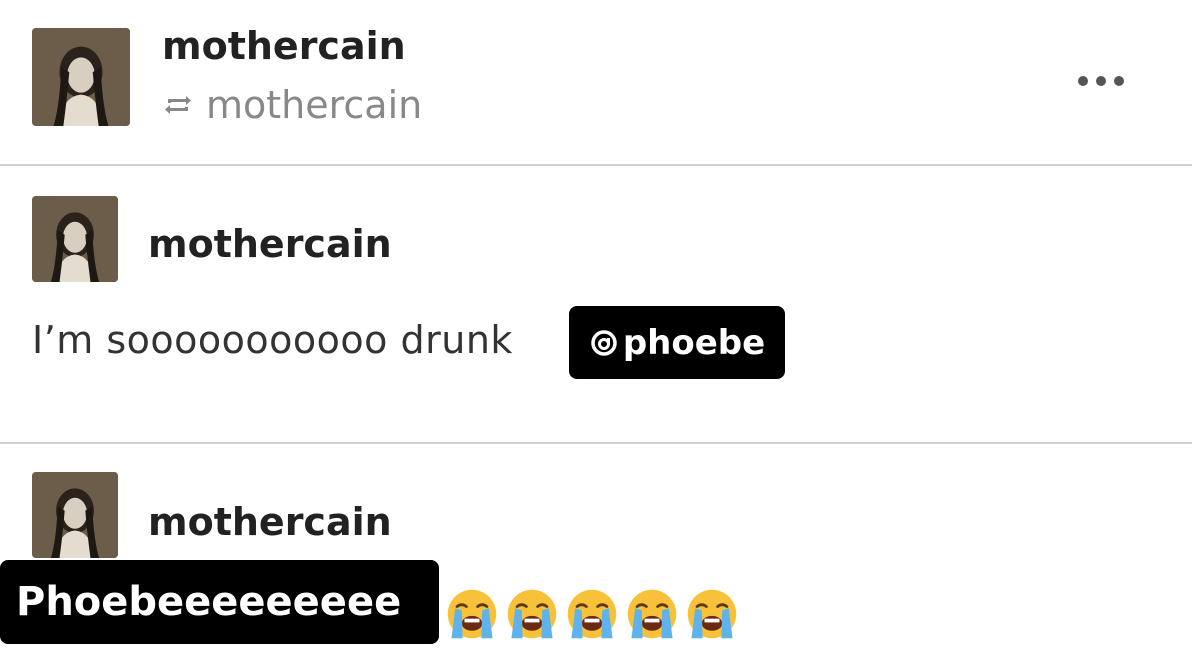 The image size is (1200, 666). What do you see at coordinates (178, 105) in the screenshot?
I see `reblog-icon` at bounding box center [178, 105].